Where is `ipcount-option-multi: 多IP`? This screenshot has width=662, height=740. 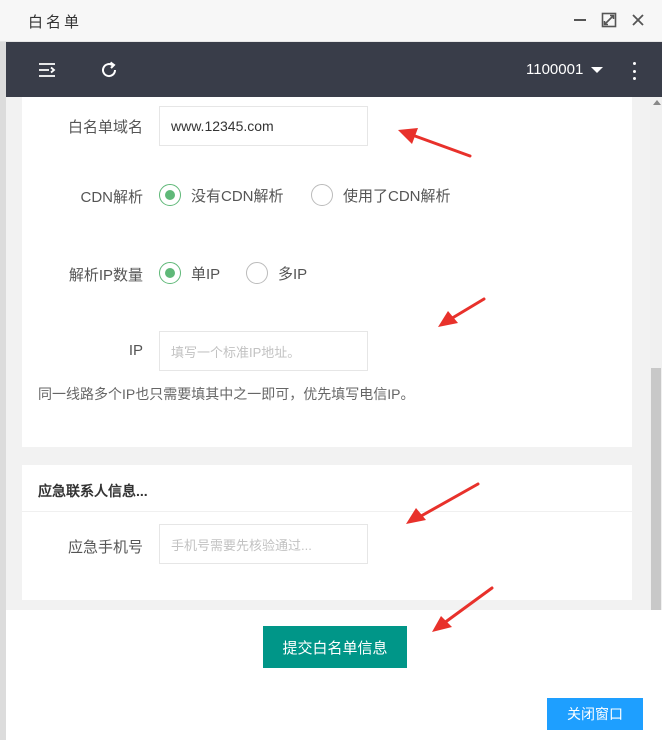 ipcount-option-multi: 多IP is located at coordinates (276, 273).